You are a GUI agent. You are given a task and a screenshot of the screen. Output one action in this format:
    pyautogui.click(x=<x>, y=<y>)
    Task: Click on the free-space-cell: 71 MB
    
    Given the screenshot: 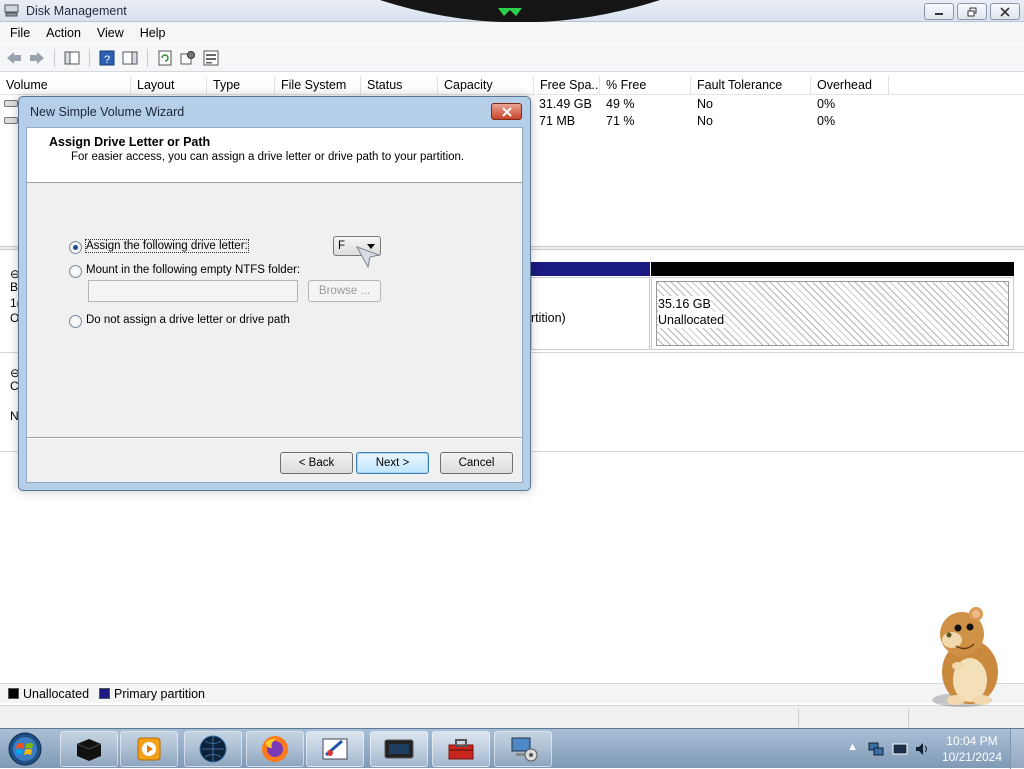 What is the action you would take?
    pyautogui.click(x=557, y=121)
    